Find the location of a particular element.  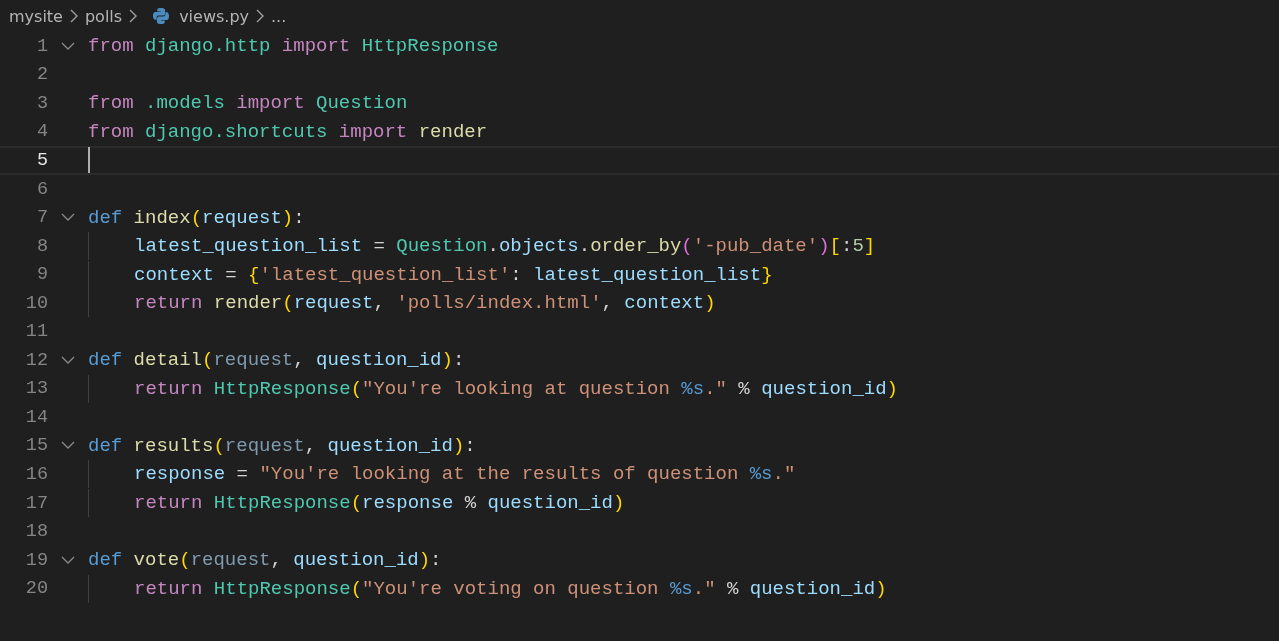

line-number: 17 is located at coordinates (36, 503).